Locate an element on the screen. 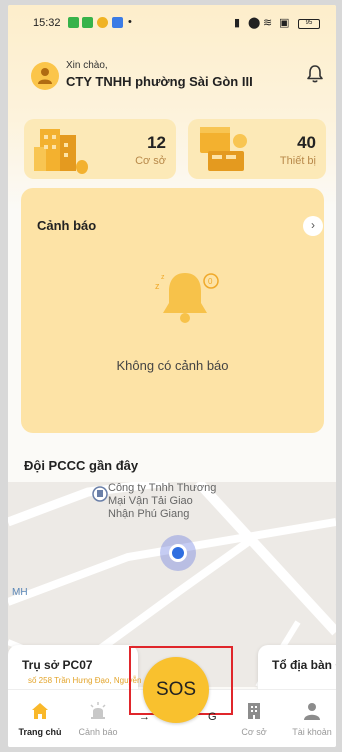 The width and height of the screenshot is (342, 752). nav-label: Trang chủ is located at coordinates (40, 732).